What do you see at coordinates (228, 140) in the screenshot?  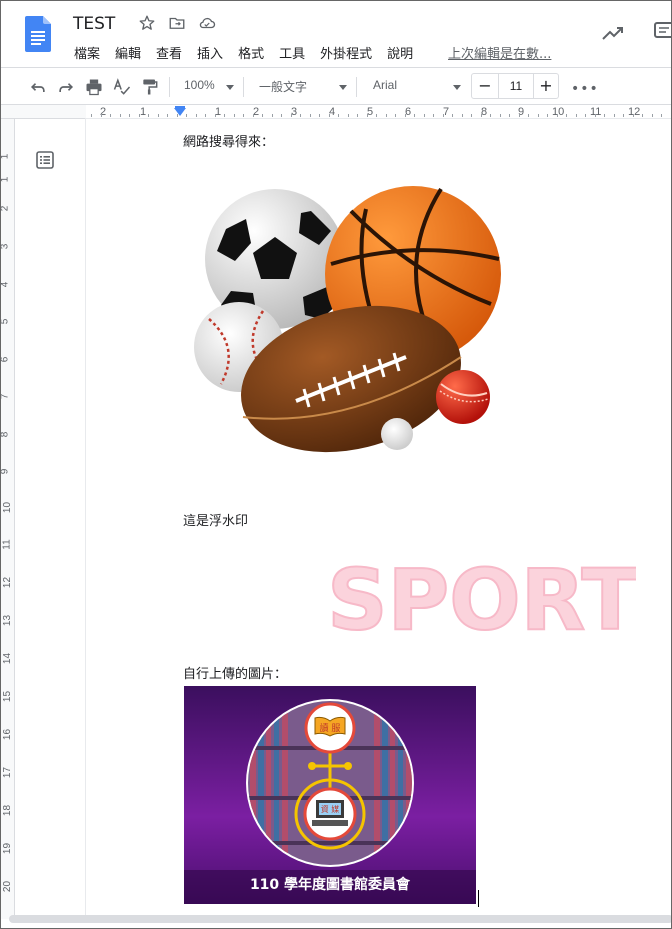 I see `paragraph-web-search: 網路搜尋得來：` at bounding box center [228, 140].